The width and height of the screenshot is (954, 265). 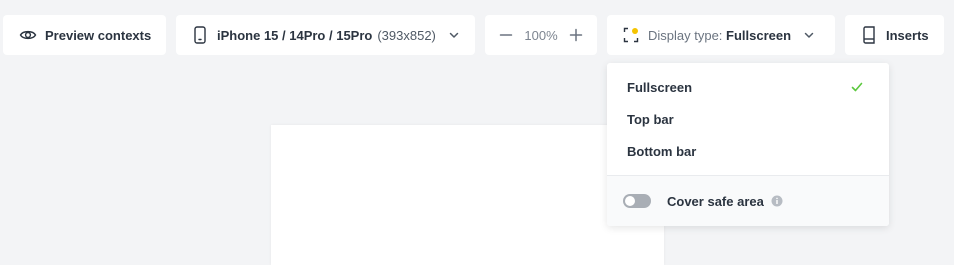 What do you see at coordinates (631, 35) in the screenshot?
I see `display-type-icon` at bounding box center [631, 35].